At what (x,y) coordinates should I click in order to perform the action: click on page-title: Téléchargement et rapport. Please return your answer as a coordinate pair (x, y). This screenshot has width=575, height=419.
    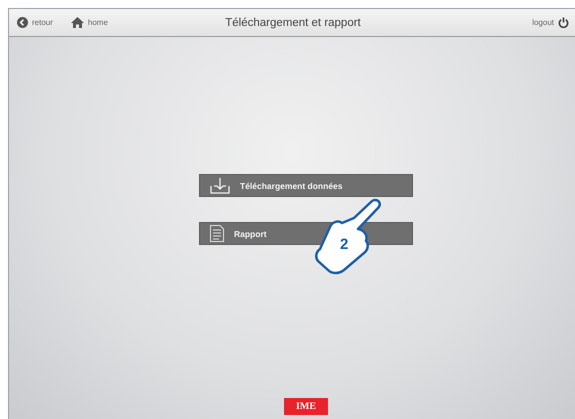
    Looking at the image, I should click on (293, 22).